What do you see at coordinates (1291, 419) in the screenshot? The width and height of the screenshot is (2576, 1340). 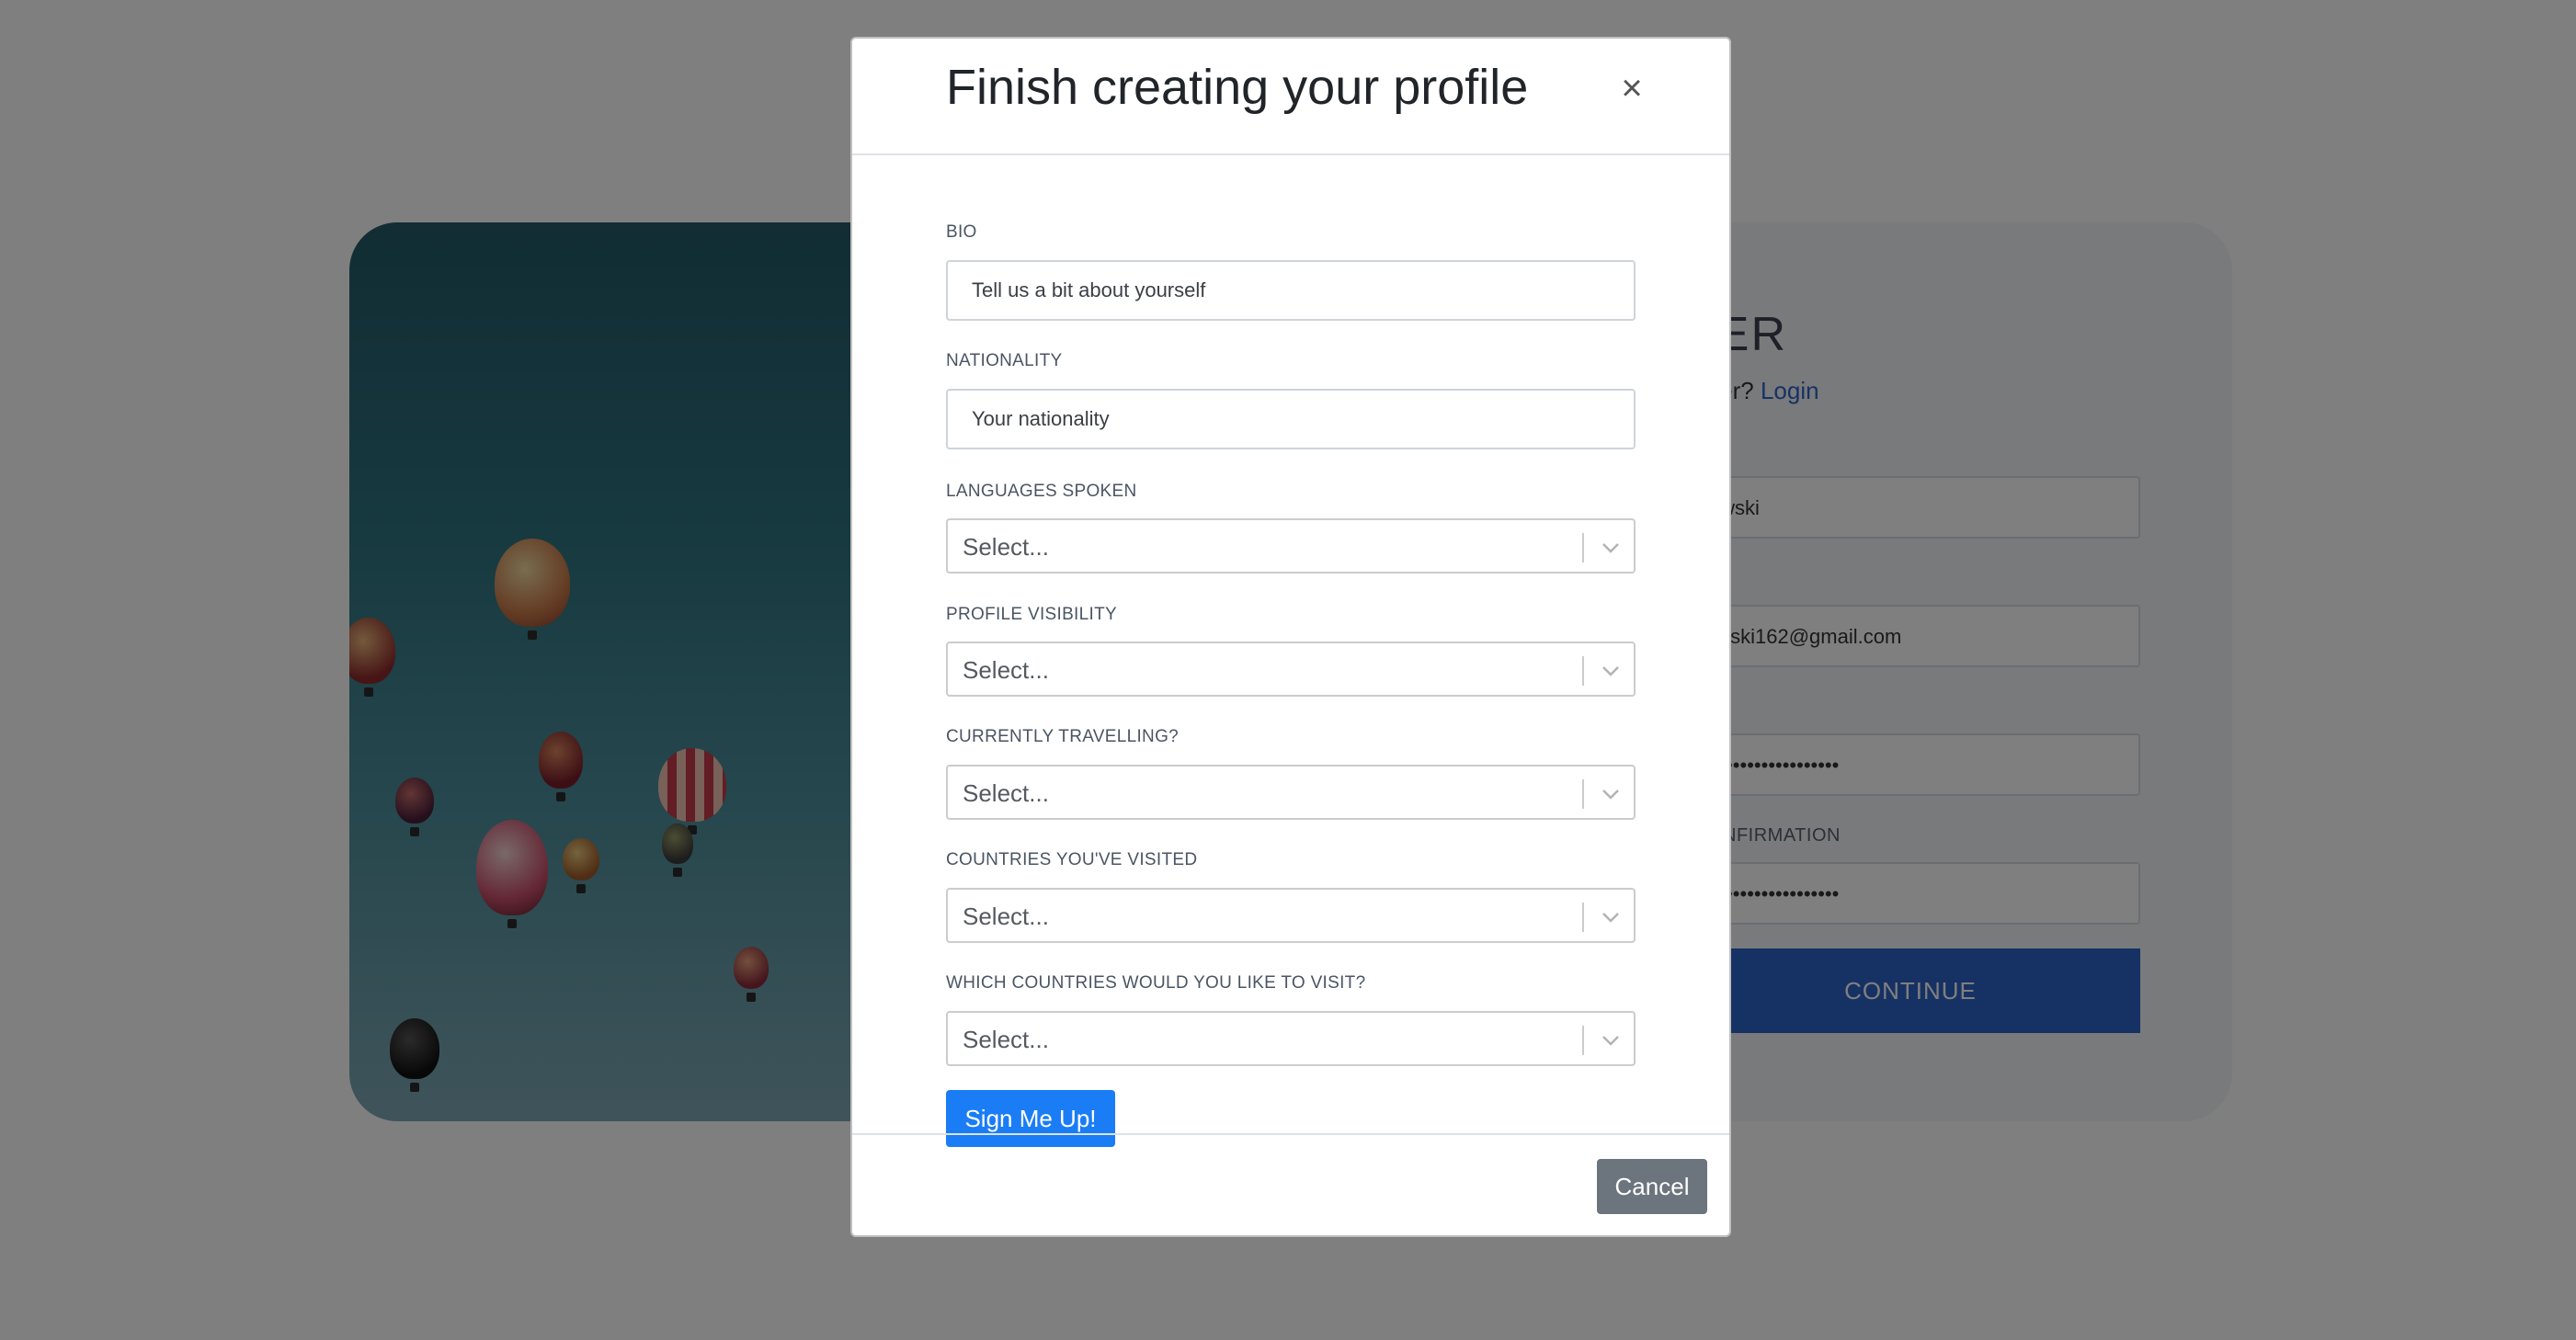 I see `nationality-input` at bounding box center [1291, 419].